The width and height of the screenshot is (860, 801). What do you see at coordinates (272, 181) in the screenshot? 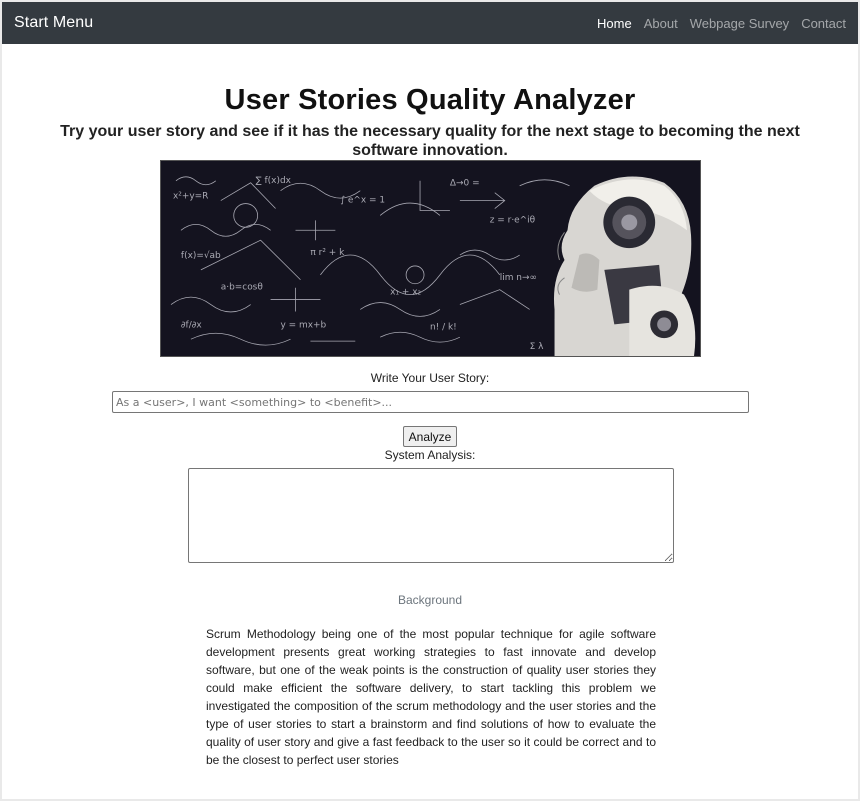
I see `svg-text: ∑ f(x)dx` at bounding box center [272, 181].